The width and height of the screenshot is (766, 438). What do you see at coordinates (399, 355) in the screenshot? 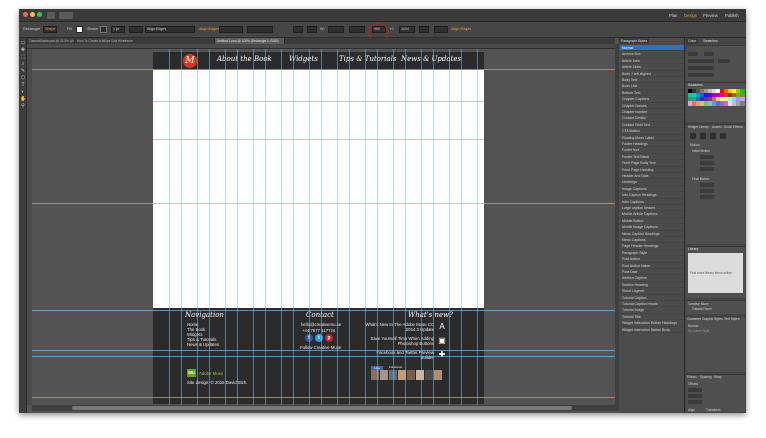
I see `post-link-preview-builder: Facebook and Twitter Preview Builder` at bounding box center [399, 355].